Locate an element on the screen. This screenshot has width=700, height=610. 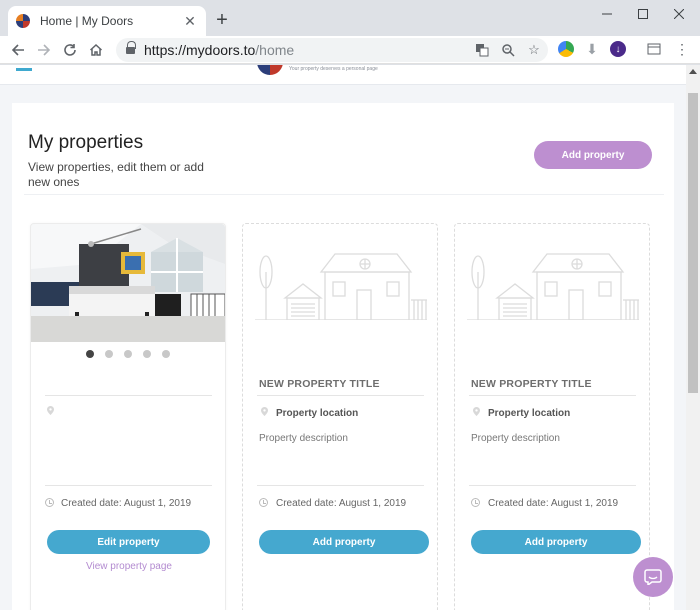
close-window-icon is located at coordinates (679, 14).